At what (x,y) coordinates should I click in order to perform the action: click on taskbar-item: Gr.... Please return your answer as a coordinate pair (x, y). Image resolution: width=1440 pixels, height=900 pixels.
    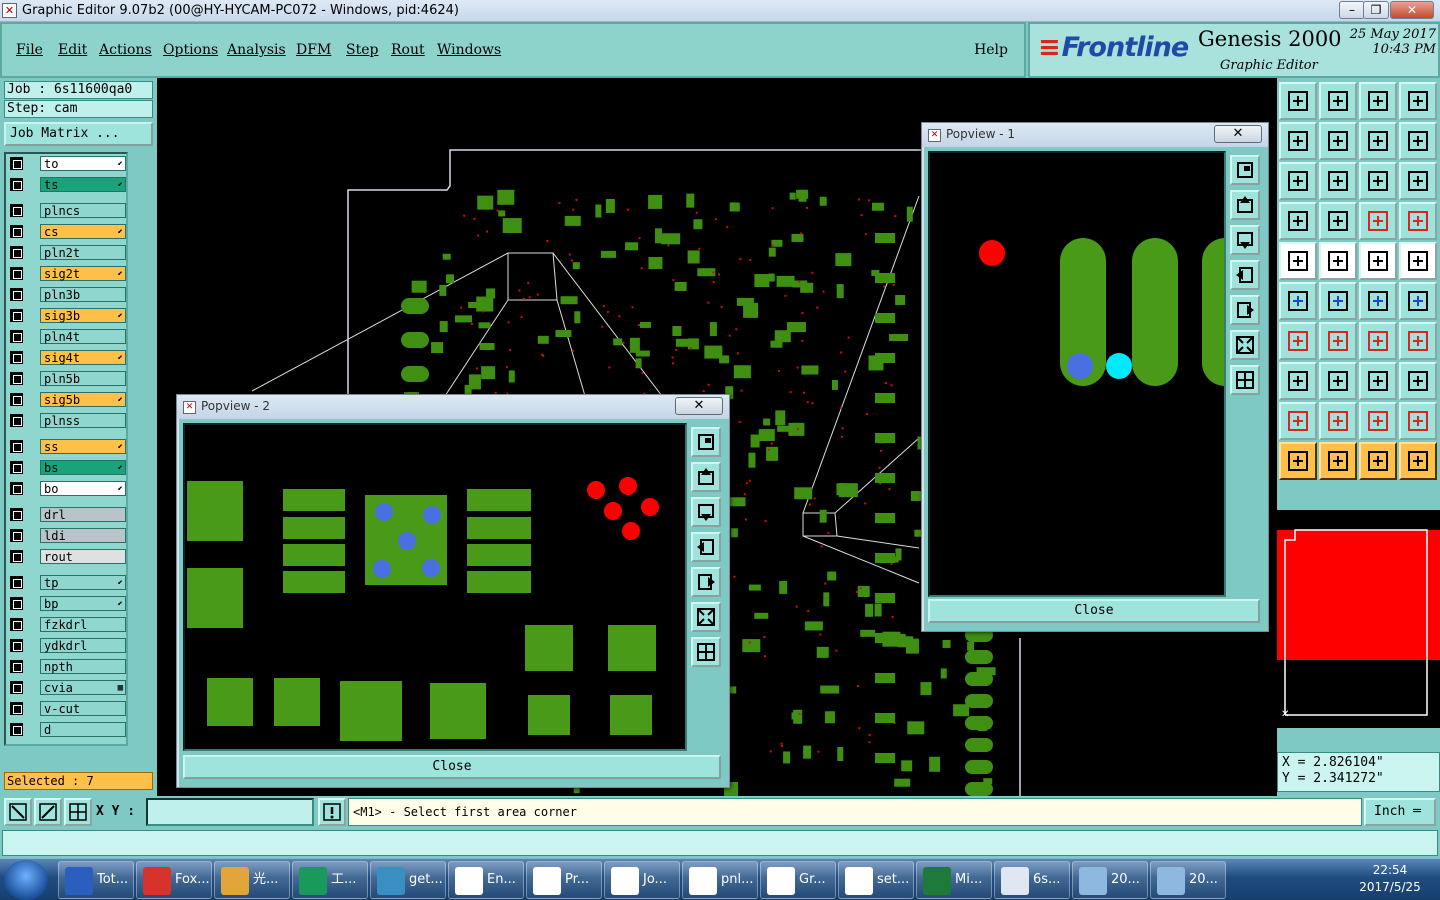
    Looking at the image, I should click on (798, 880).